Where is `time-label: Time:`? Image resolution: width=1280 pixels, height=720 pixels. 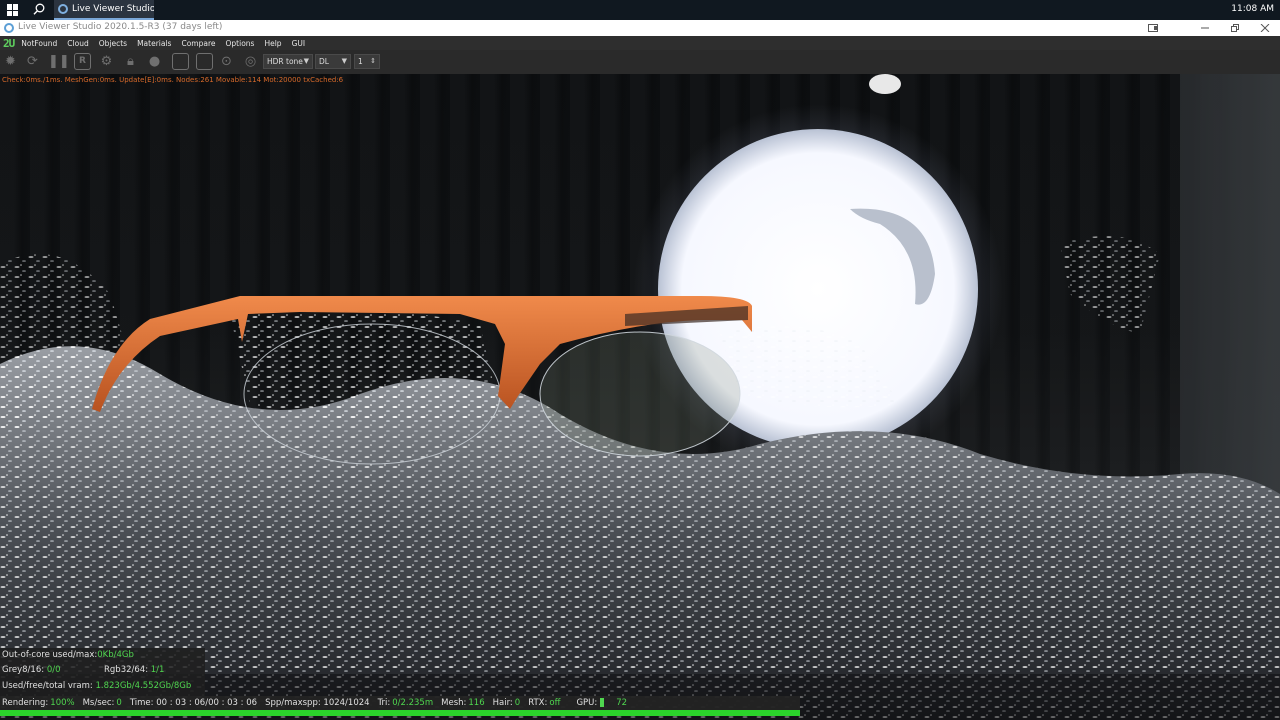
time-label: Time: is located at coordinates (141, 703).